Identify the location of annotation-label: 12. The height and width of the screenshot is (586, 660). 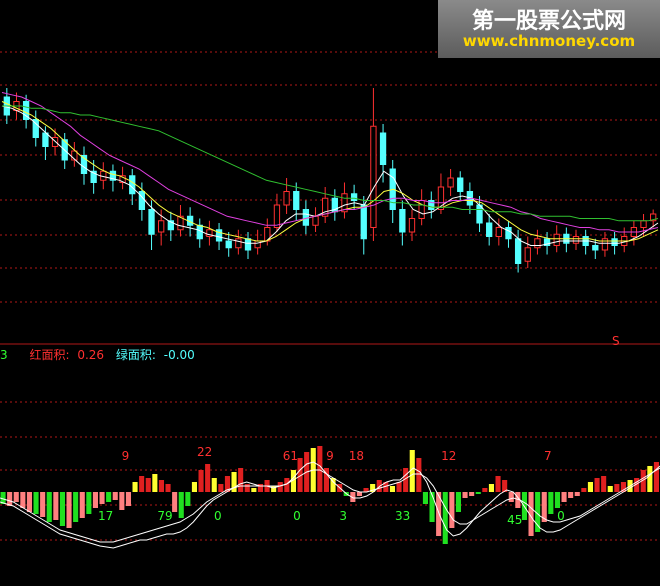
(448, 456).